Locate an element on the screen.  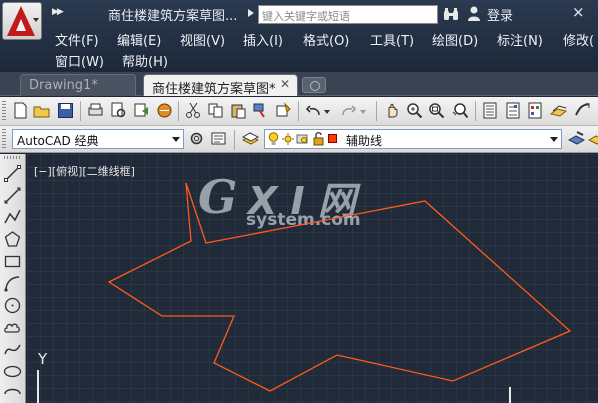
redo-icon is located at coordinates (348, 110).